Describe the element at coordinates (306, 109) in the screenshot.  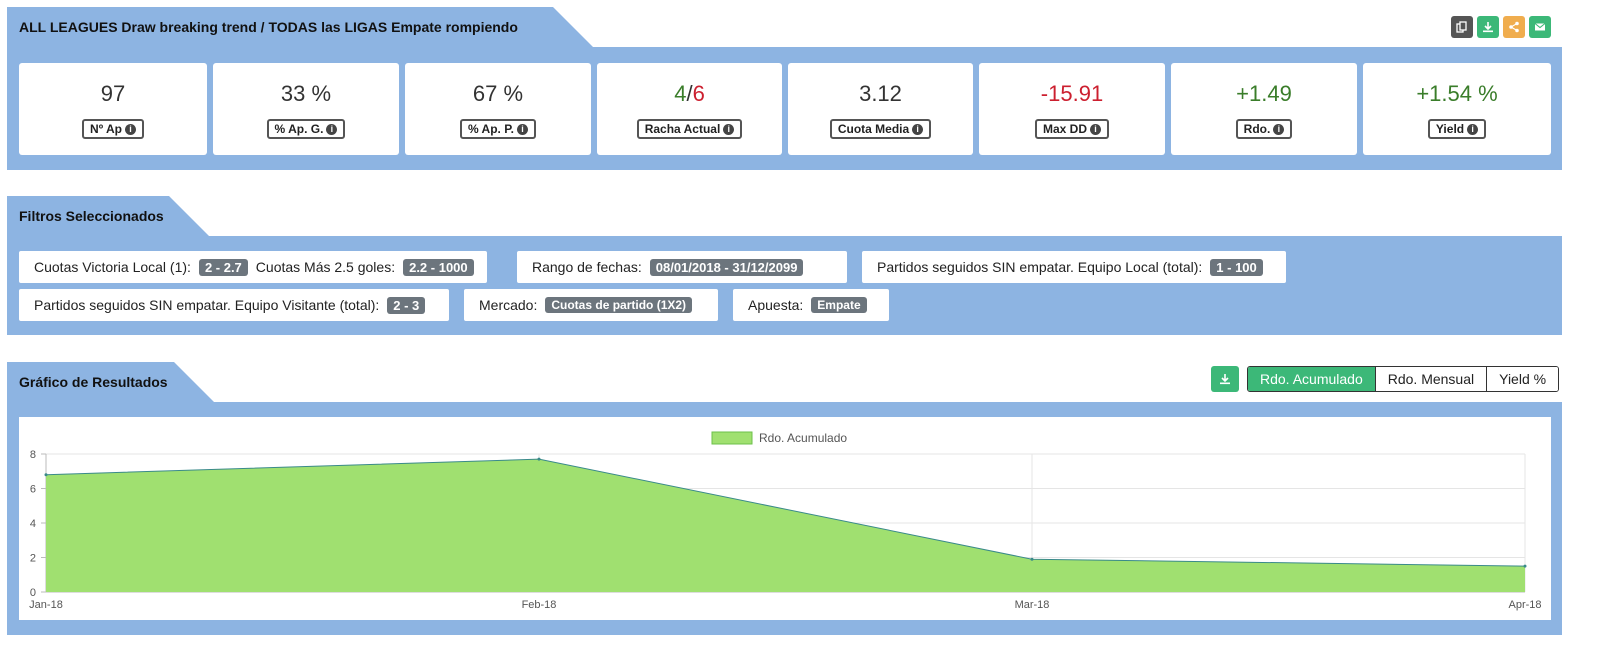
I see `stat-card-pct-ganadas: 33 % % Ap. G. i` at that location.